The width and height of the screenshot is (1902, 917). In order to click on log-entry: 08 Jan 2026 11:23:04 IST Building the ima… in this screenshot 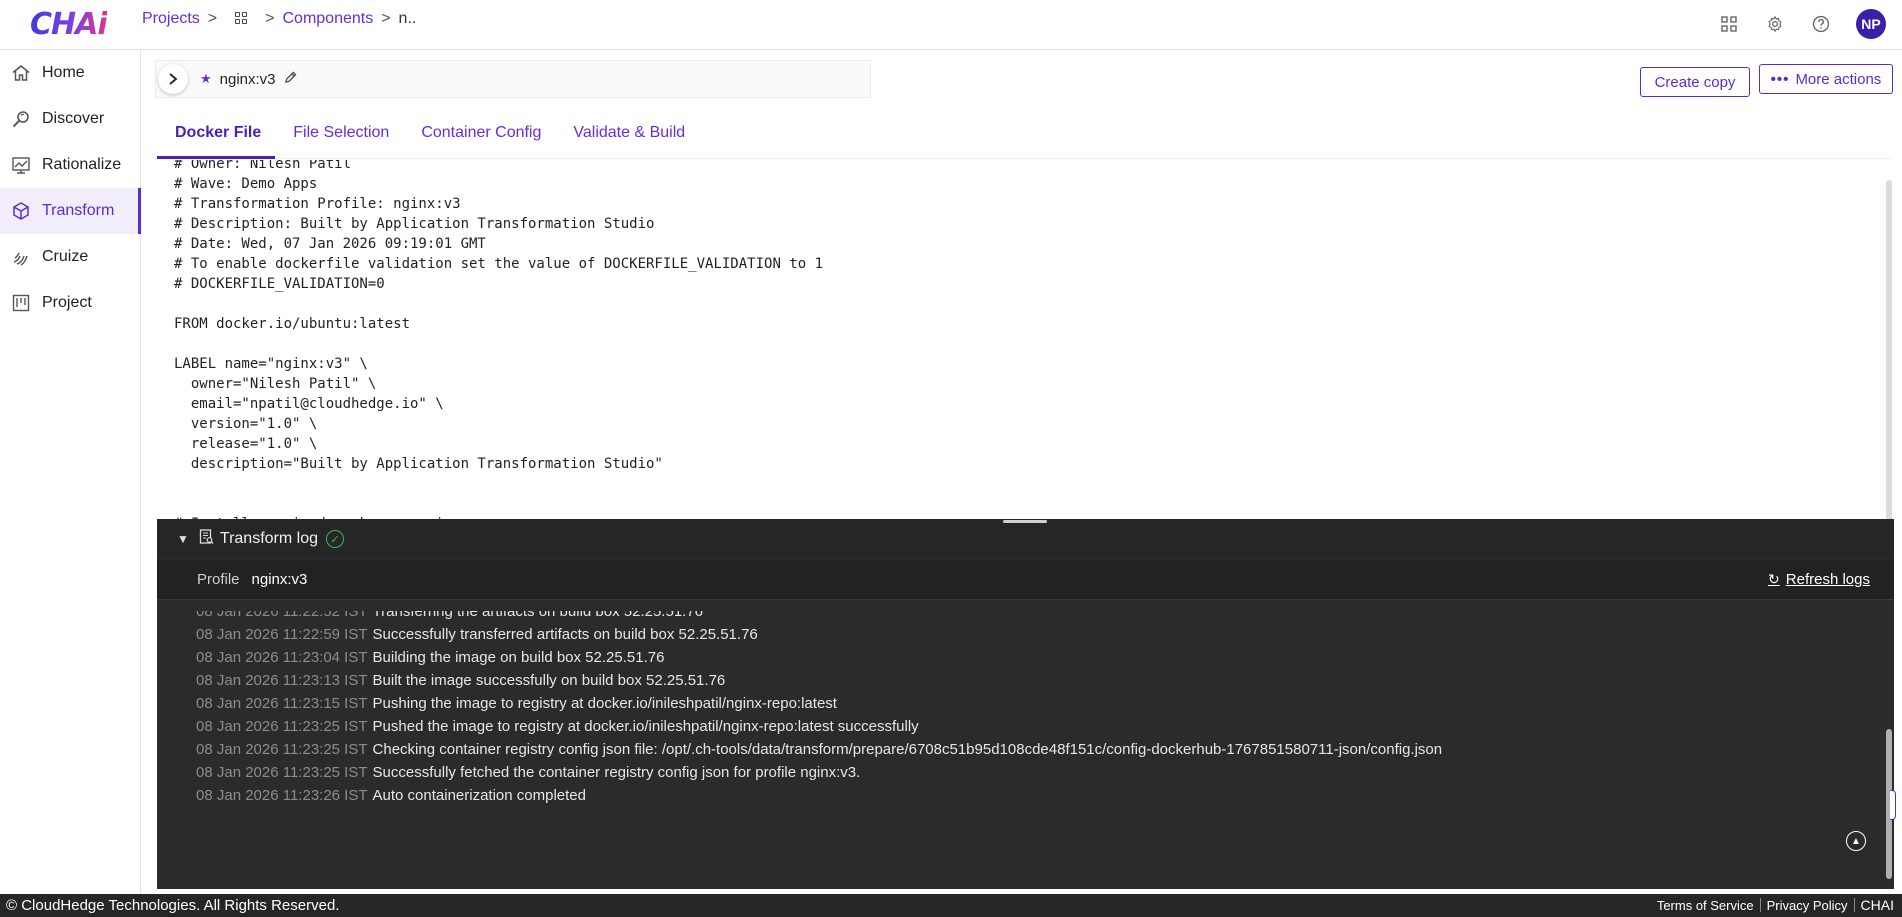, I will do `click(819, 657)`.